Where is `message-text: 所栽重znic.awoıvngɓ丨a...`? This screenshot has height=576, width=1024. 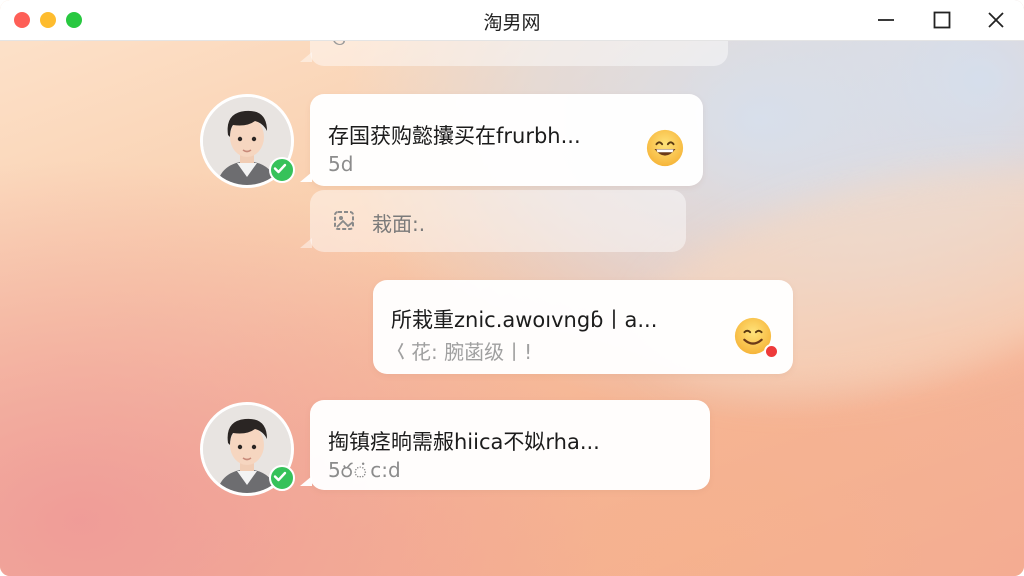
message-text: 所栽重znic.awoıvngɓ丨a... is located at coordinates (524, 320).